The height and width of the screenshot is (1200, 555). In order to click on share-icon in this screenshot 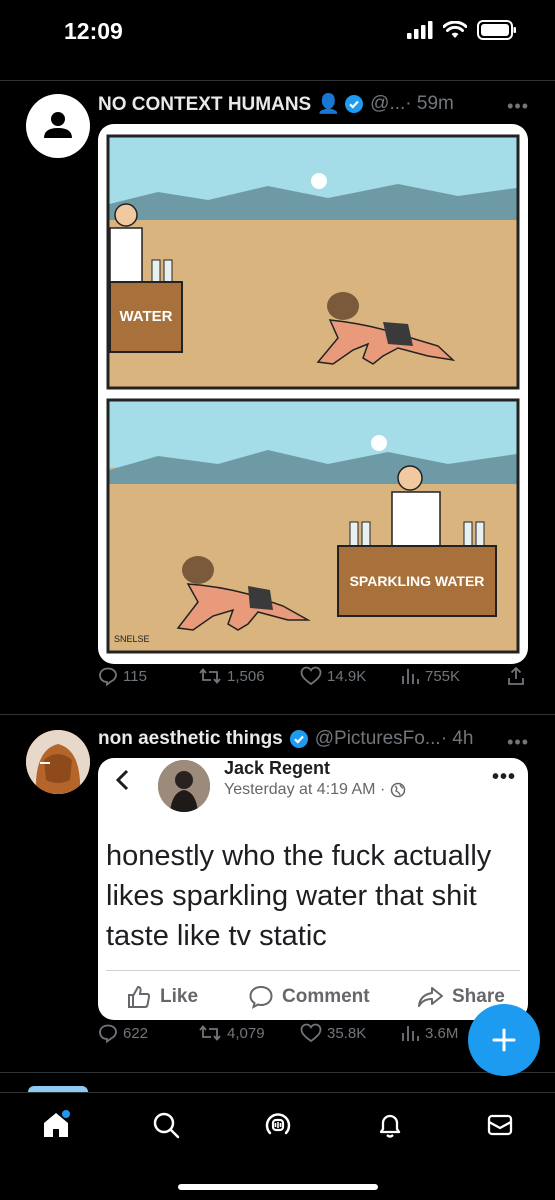, I will do `click(516, 675)`.